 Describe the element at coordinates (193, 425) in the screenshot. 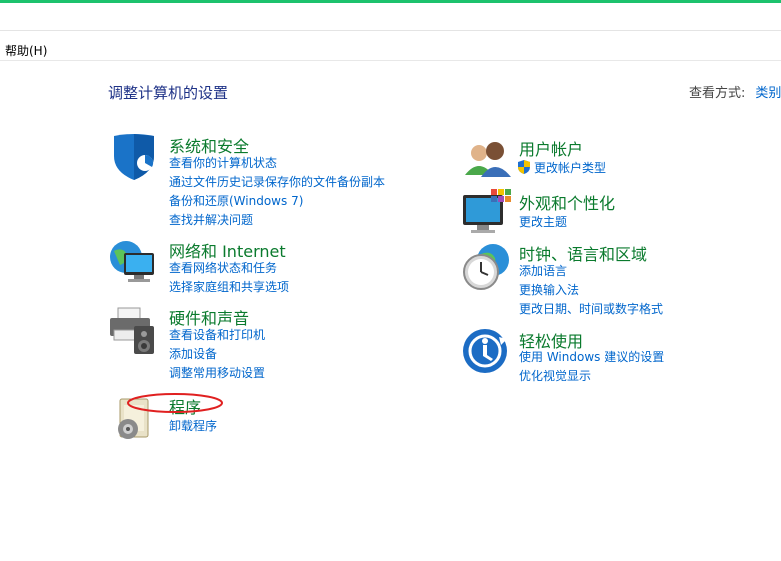

I see `link-uninstall-program: 卸载程序` at that location.